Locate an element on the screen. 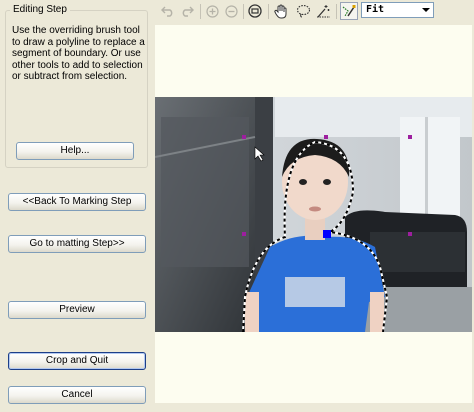  undo-icon is located at coordinates (168, 11).